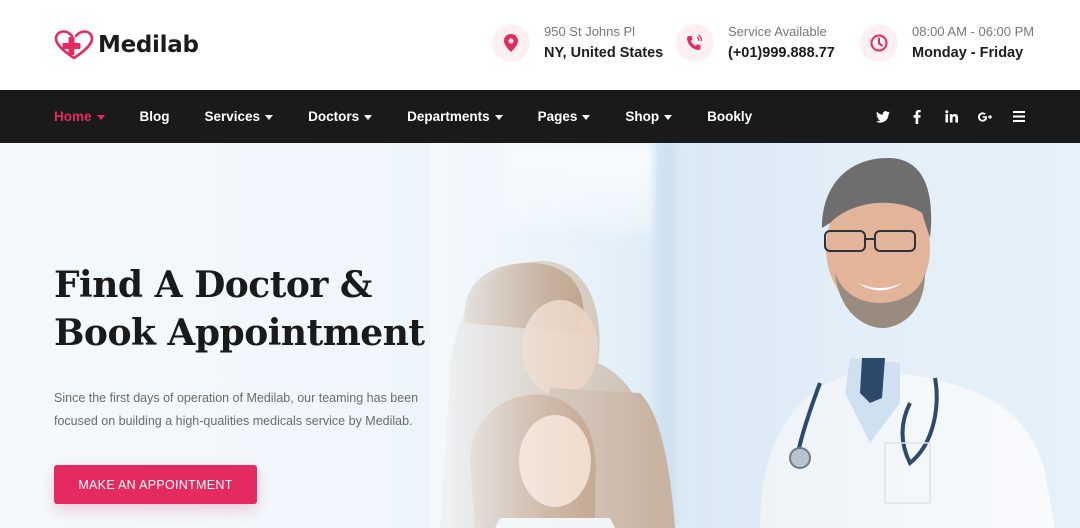  I want to click on nav-item-bookly: Bookly, so click(729, 116).